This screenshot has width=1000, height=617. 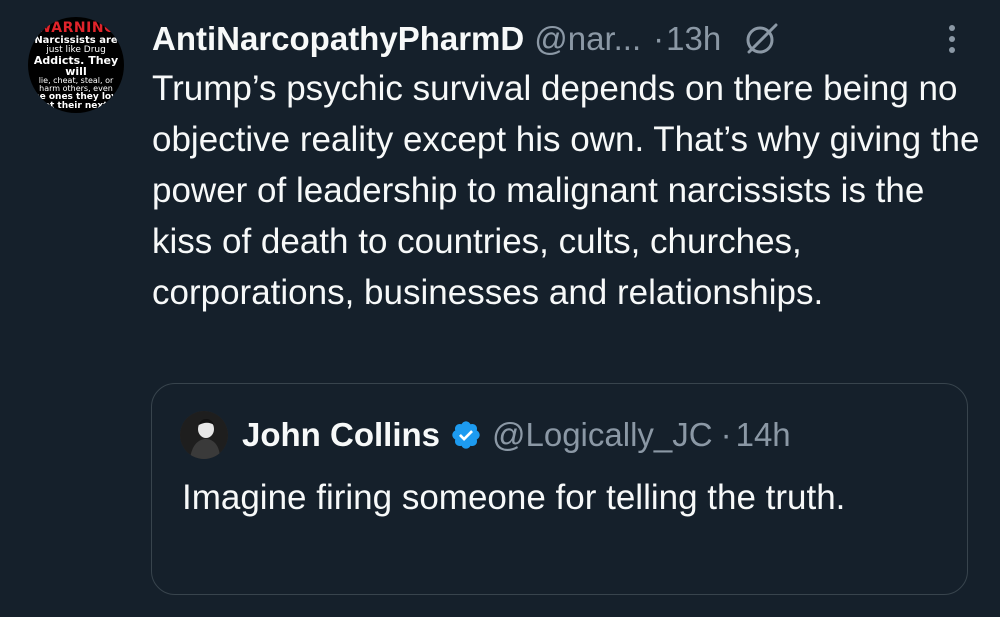 What do you see at coordinates (693, 39) in the screenshot?
I see `tweet-timestamp: 13h` at bounding box center [693, 39].